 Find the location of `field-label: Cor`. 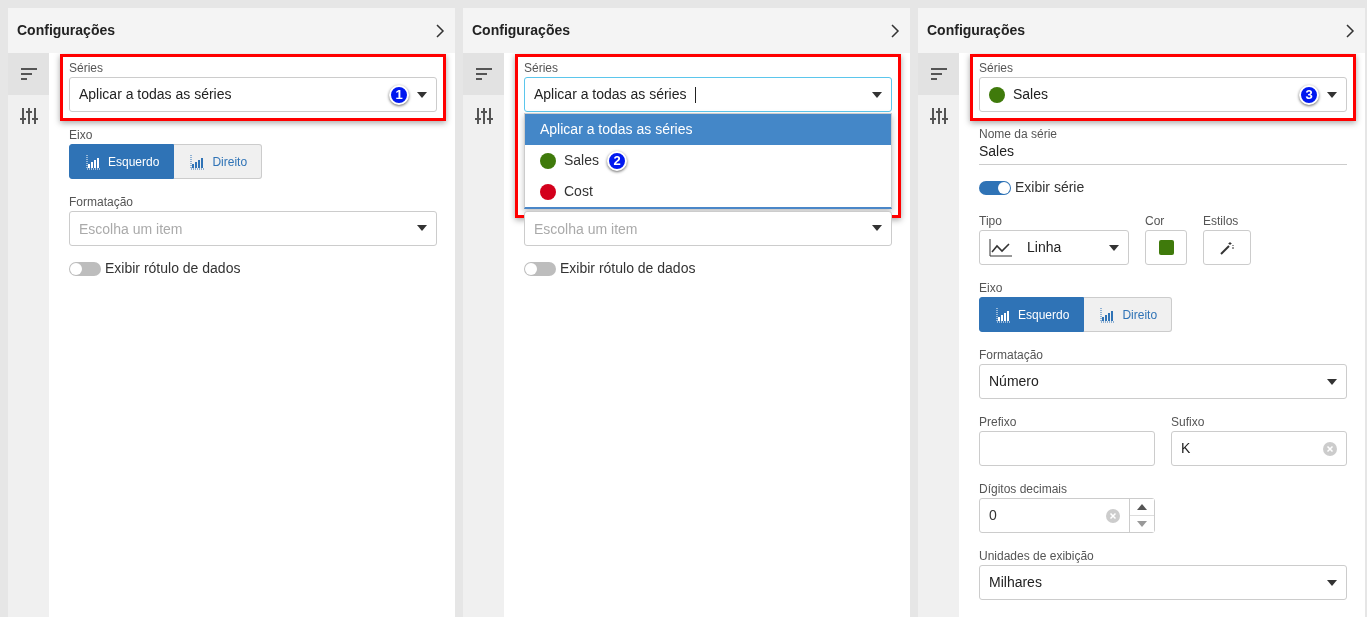

field-label: Cor is located at coordinates (1155, 221).